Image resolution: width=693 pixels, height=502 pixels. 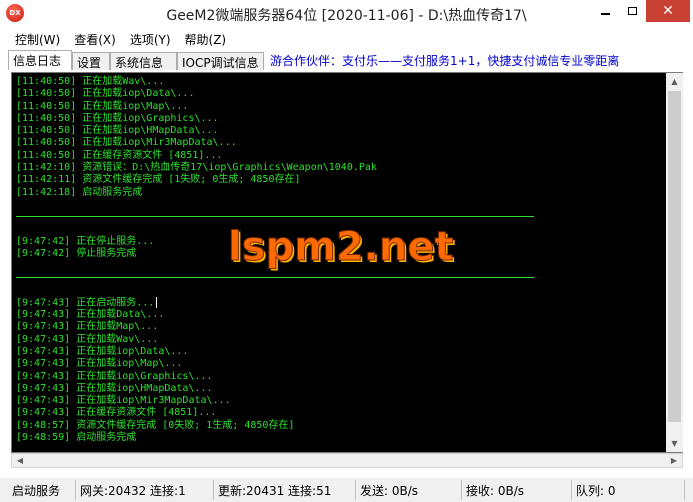 I want to click on tab-iocp-debug: IOCP调试信息, so click(x=220, y=61).